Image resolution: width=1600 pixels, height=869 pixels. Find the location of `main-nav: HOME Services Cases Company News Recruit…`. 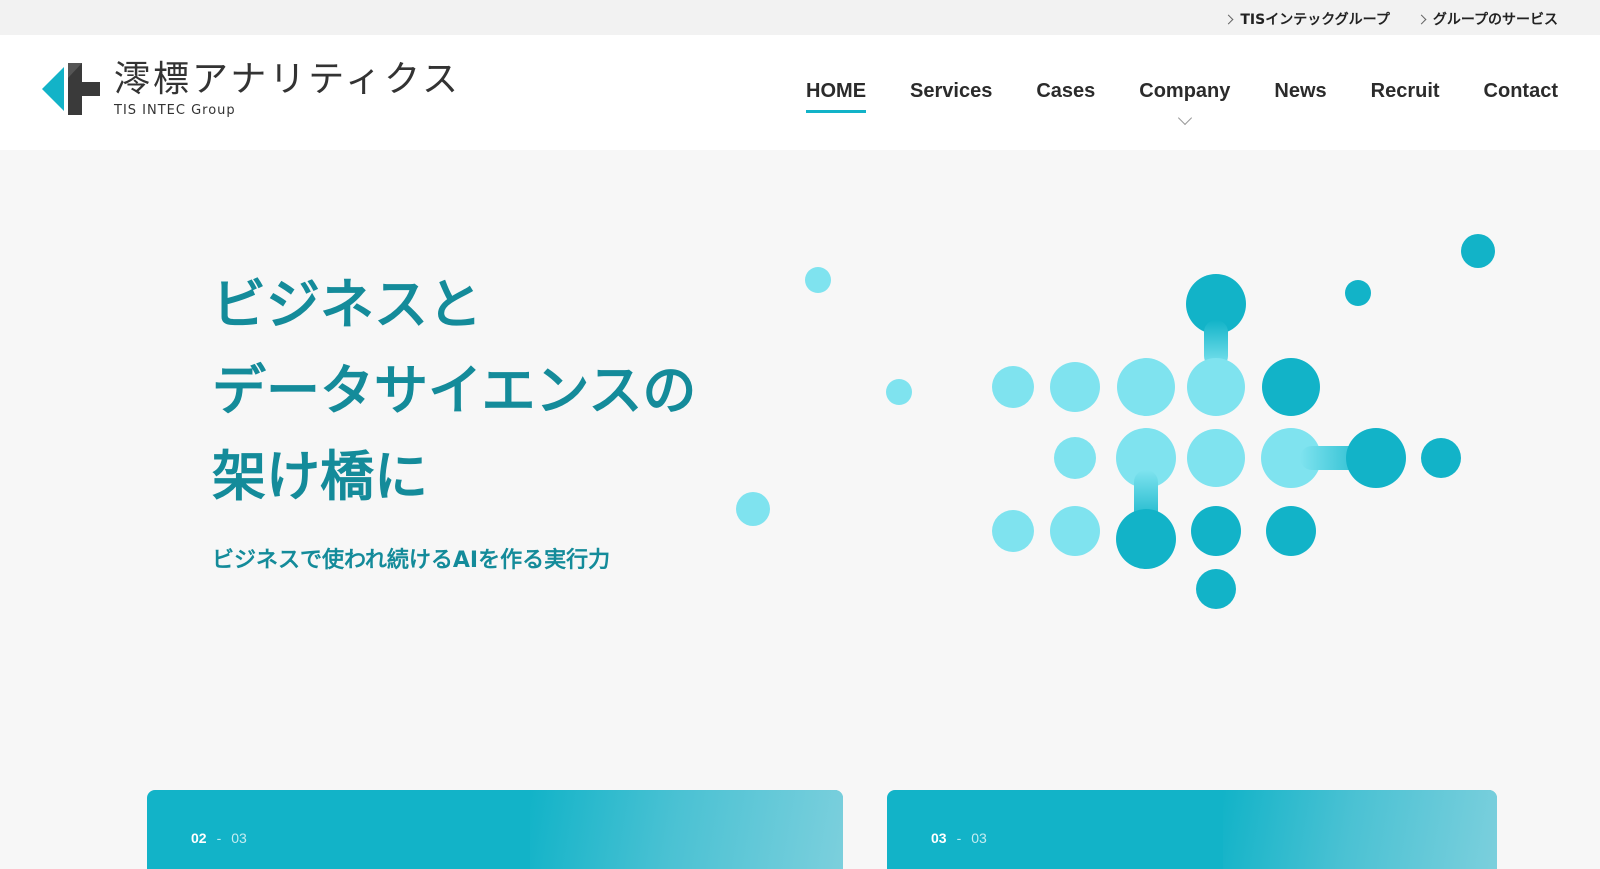

main-nav: HOME Services Cases Company News Recruit… is located at coordinates (1182, 102).